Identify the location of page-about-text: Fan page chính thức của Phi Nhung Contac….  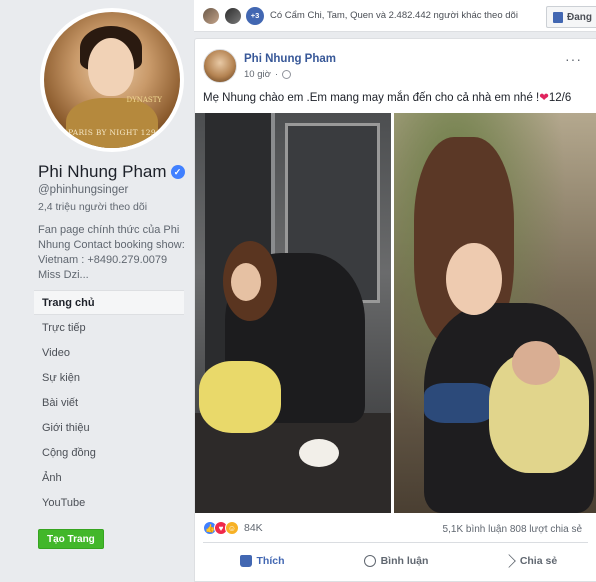
(111, 252).